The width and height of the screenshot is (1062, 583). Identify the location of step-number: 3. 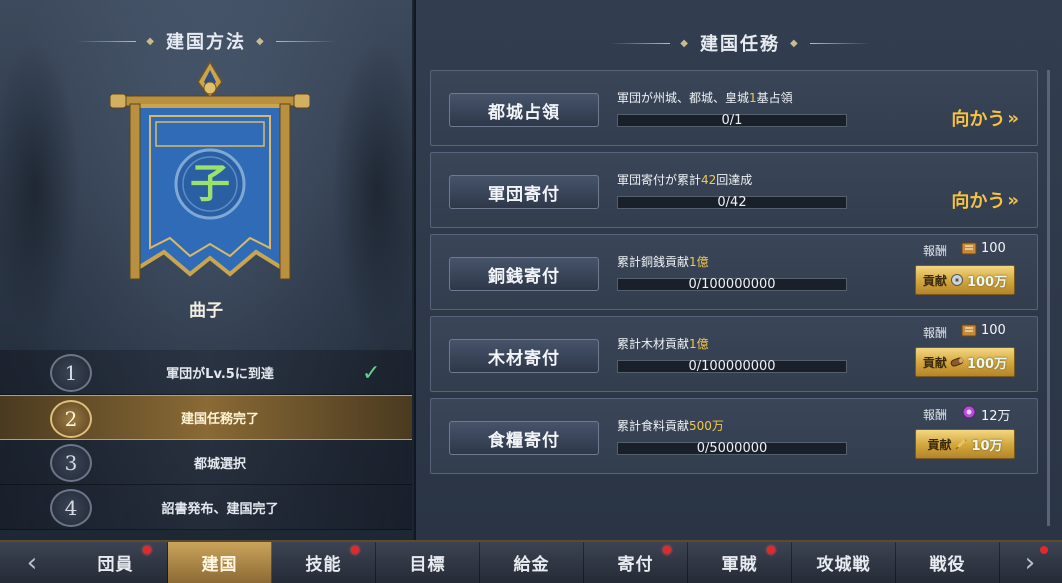
(71, 463).